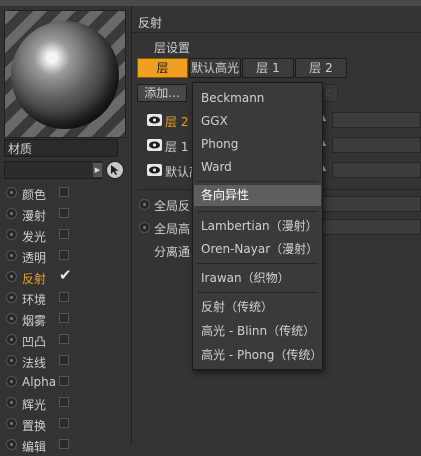 The width and height of the screenshot is (421, 456). Describe the element at coordinates (258, 355) in the screenshot. I see `menu-item: 高光 - Phong（传统）` at that location.